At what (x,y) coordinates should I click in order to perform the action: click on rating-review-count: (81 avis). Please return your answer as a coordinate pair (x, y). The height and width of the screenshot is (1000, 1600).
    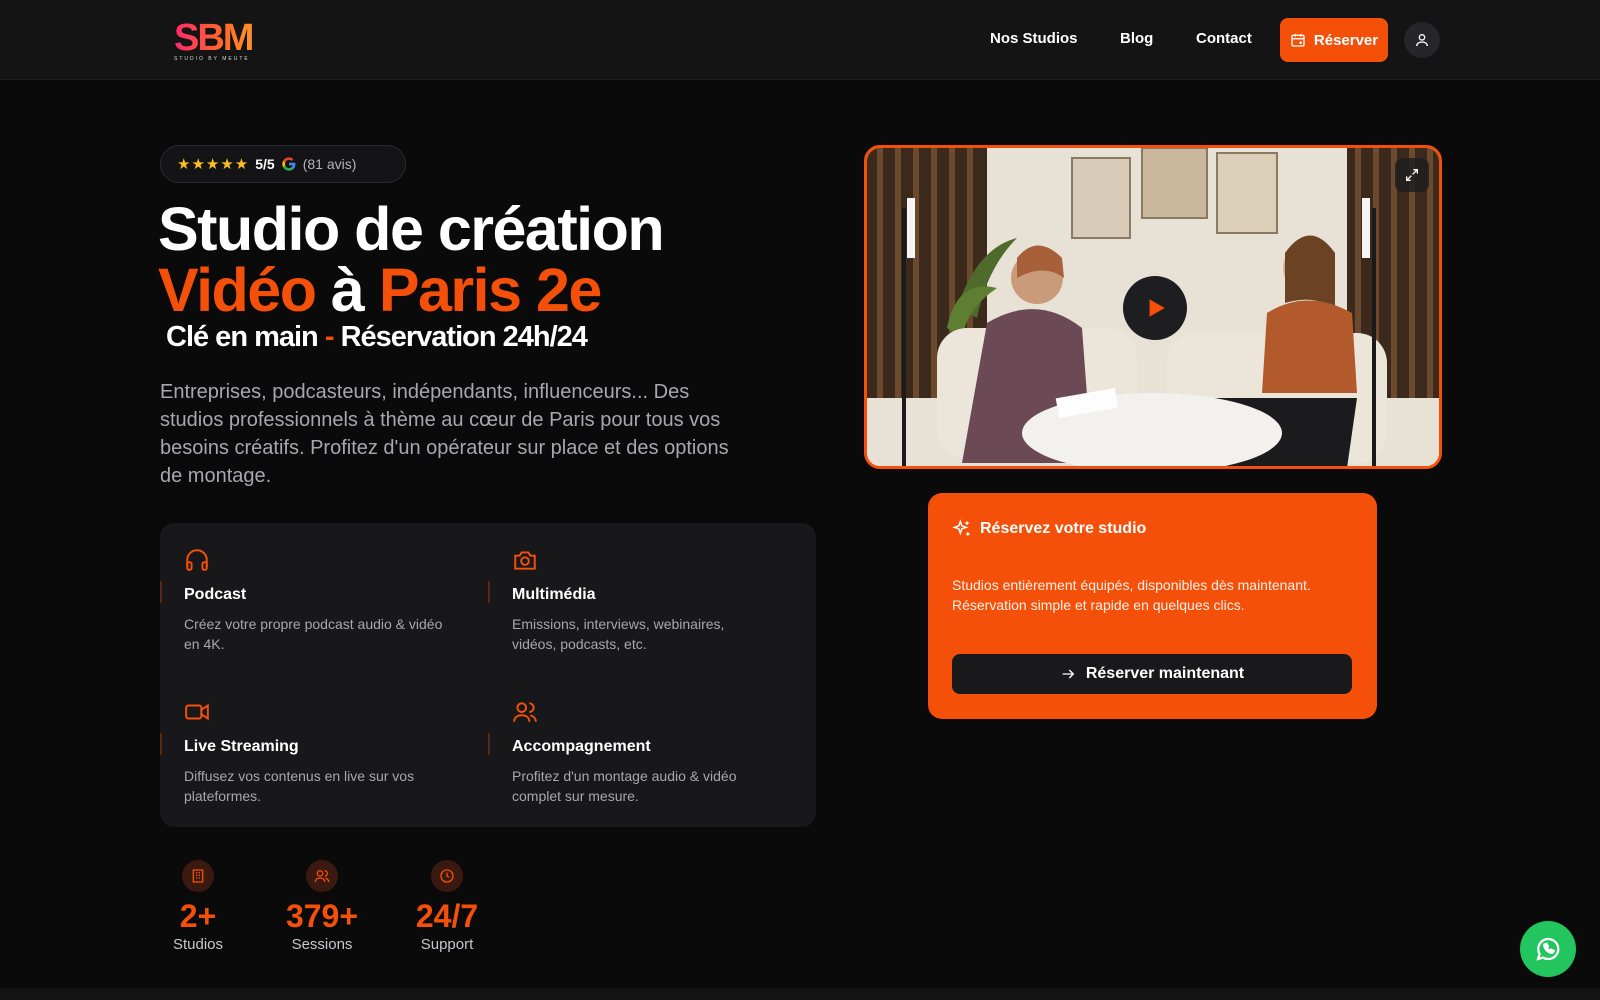
    Looking at the image, I should click on (329, 164).